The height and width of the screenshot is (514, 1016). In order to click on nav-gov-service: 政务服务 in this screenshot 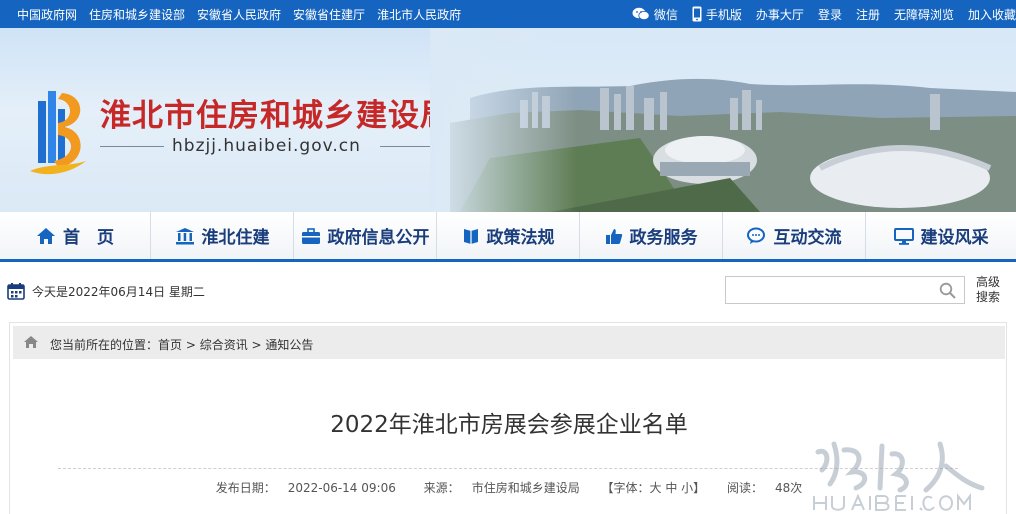, I will do `click(650, 235)`.